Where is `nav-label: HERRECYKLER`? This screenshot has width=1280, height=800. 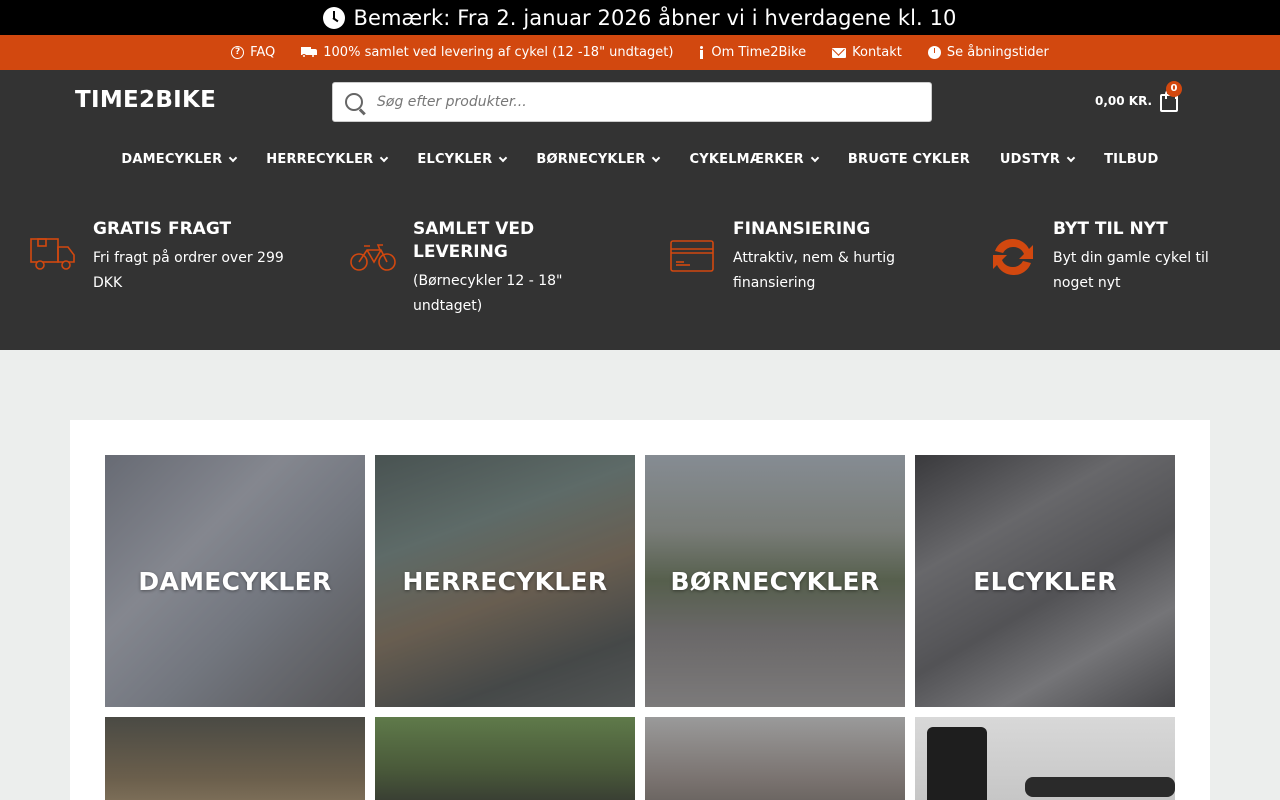 nav-label: HERRECYKLER is located at coordinates (320, 159).